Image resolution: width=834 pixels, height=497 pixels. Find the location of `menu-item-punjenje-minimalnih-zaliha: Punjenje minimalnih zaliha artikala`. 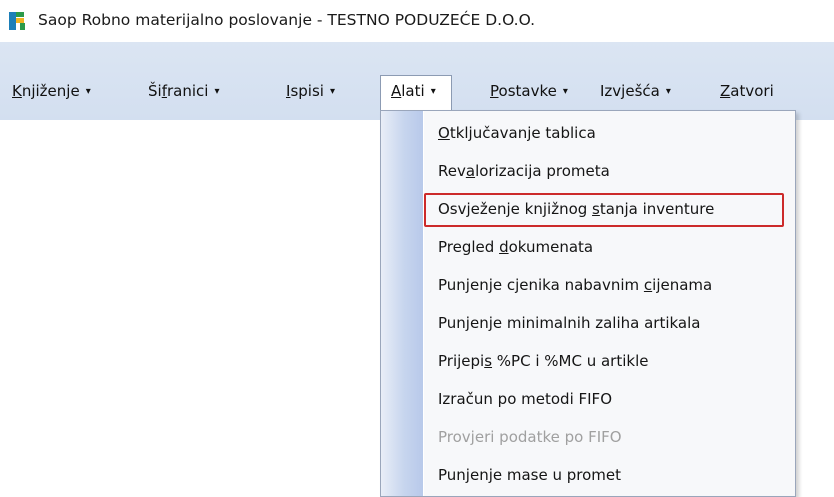

menu-item-punjenje-minimalnih-zaliha: Punjenje minimalnih zaliha artikala is located at coordinates (569, 323).